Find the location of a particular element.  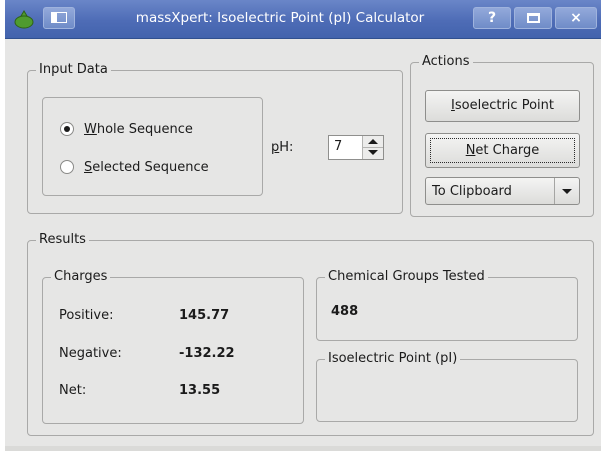

isoelectric-point-group: Isoelectric Point (pI) is located at coordinates (447, 386).